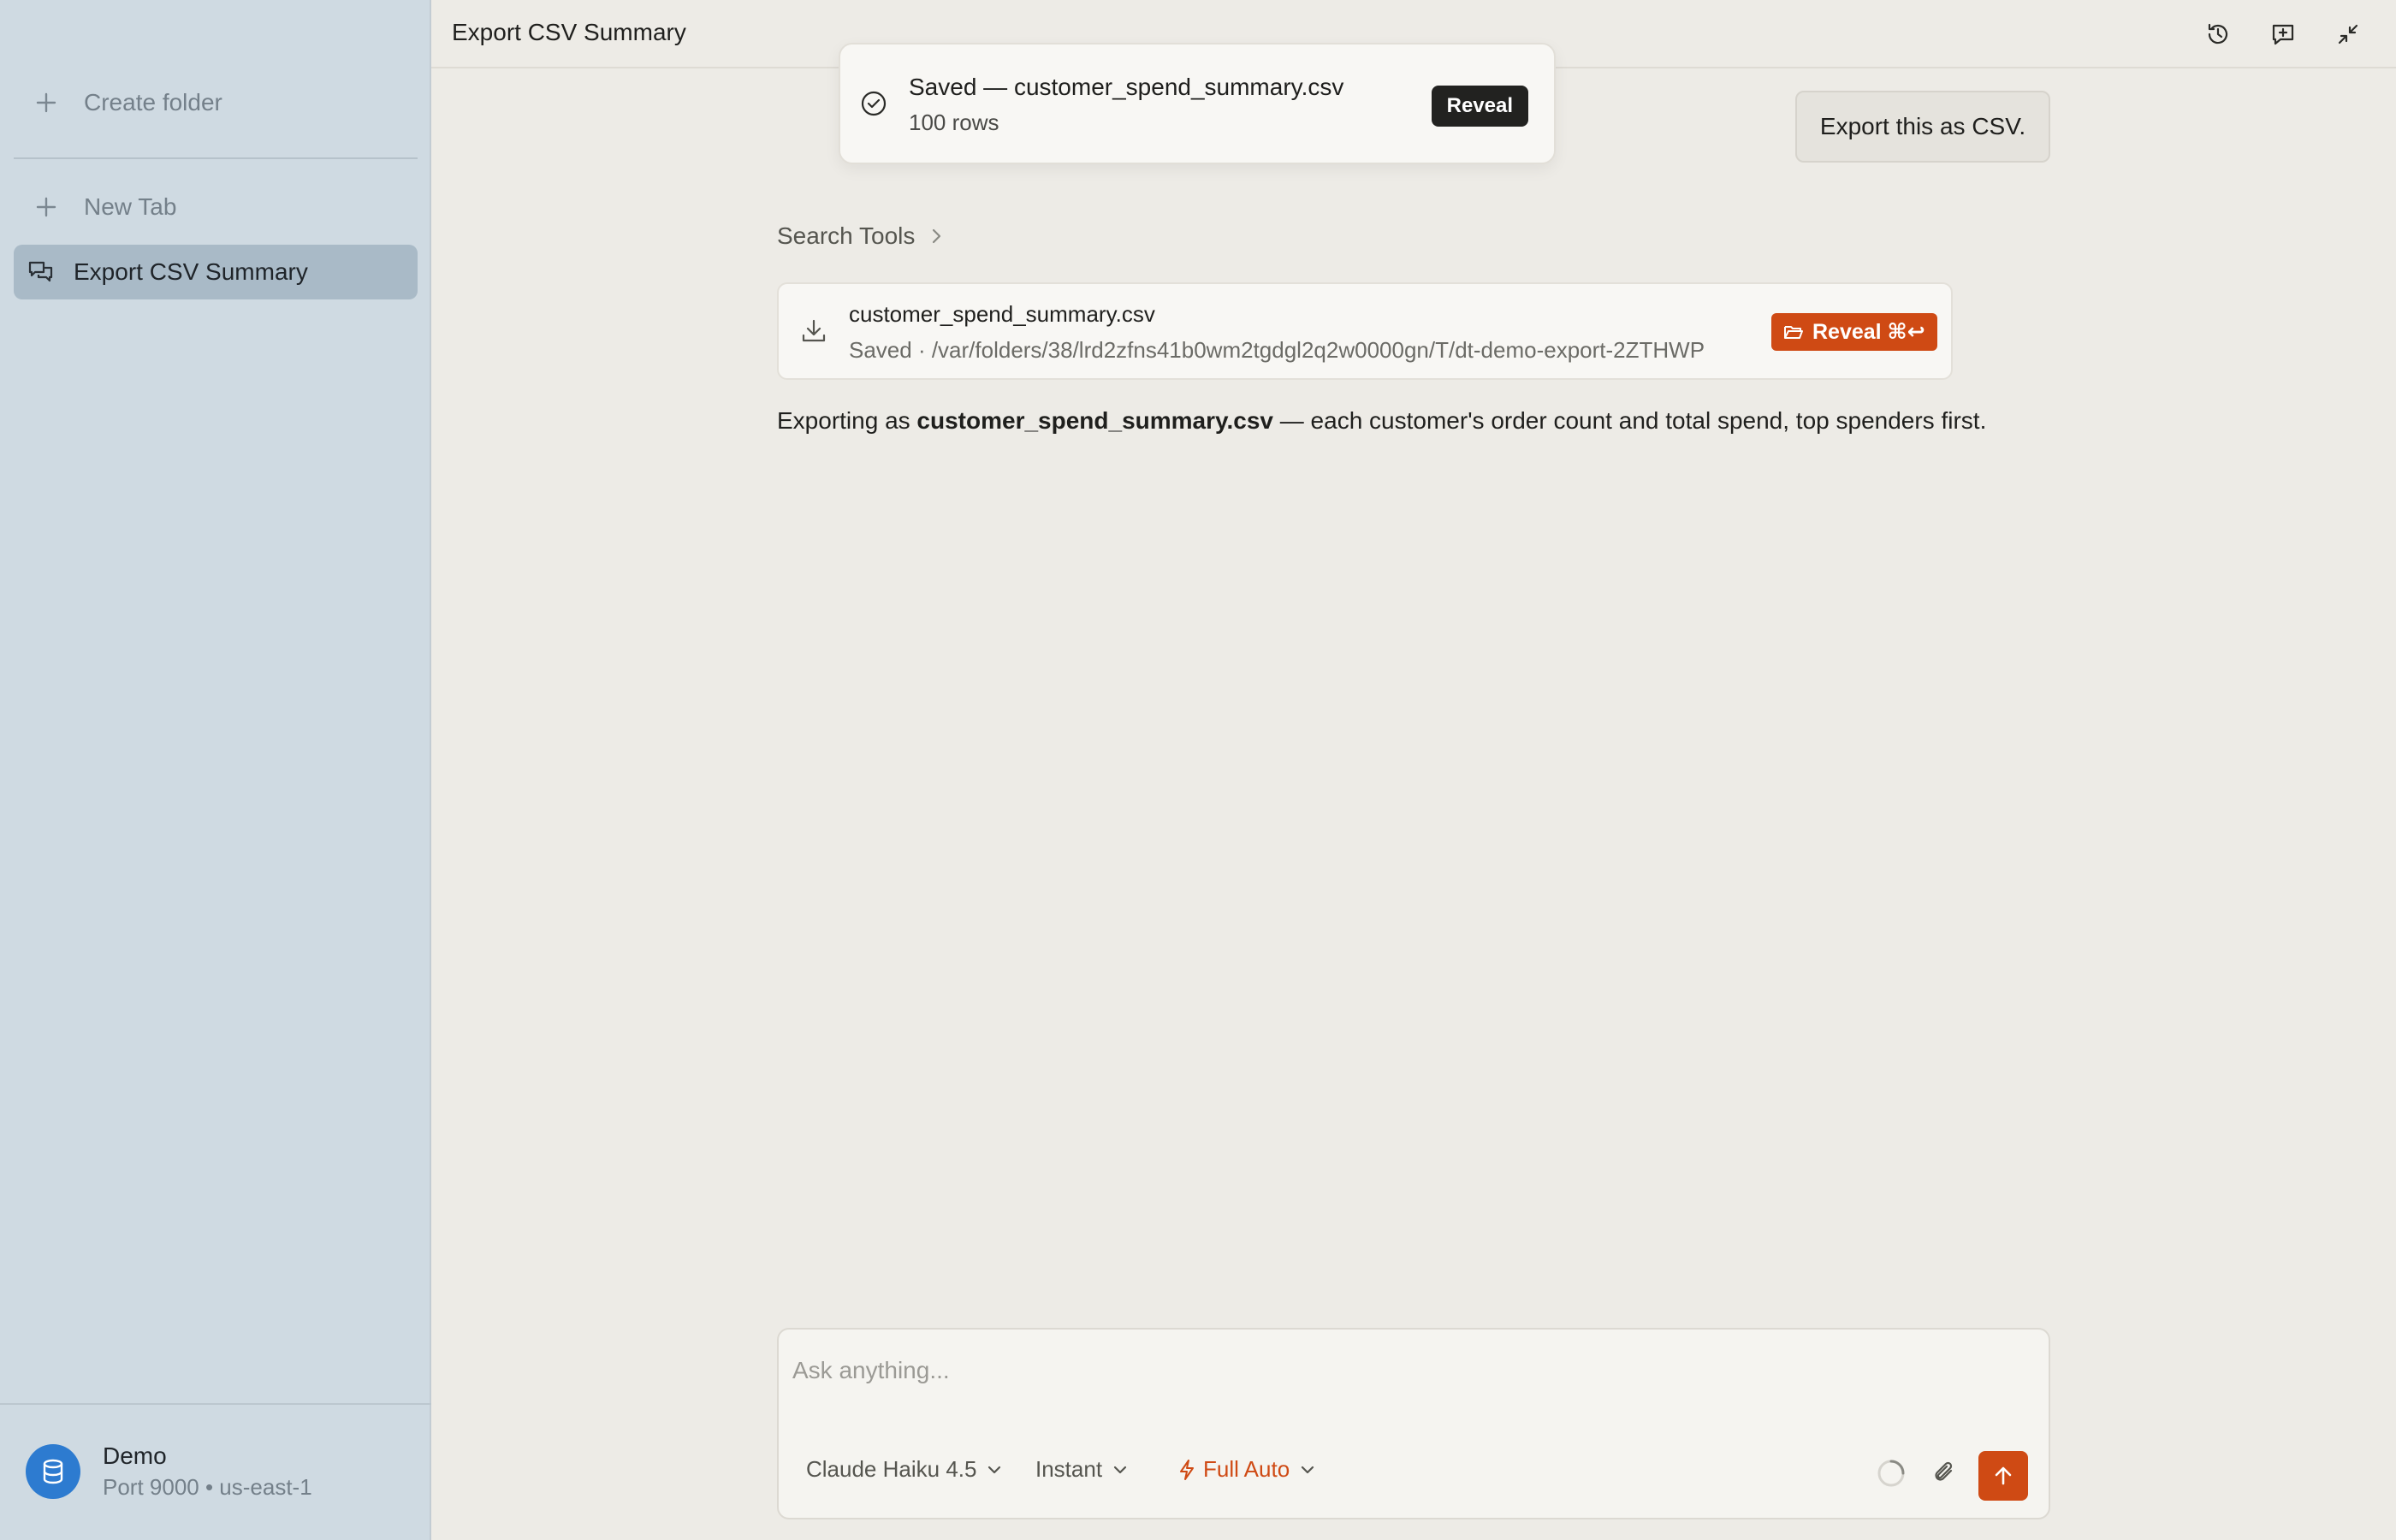 The width and height of the screenshot is (2396, 1540). Describe the element at coordinates (208, 1471) in the screenshot. I see `profile-text: Demo Port 9000 • us-east-1` at that location.